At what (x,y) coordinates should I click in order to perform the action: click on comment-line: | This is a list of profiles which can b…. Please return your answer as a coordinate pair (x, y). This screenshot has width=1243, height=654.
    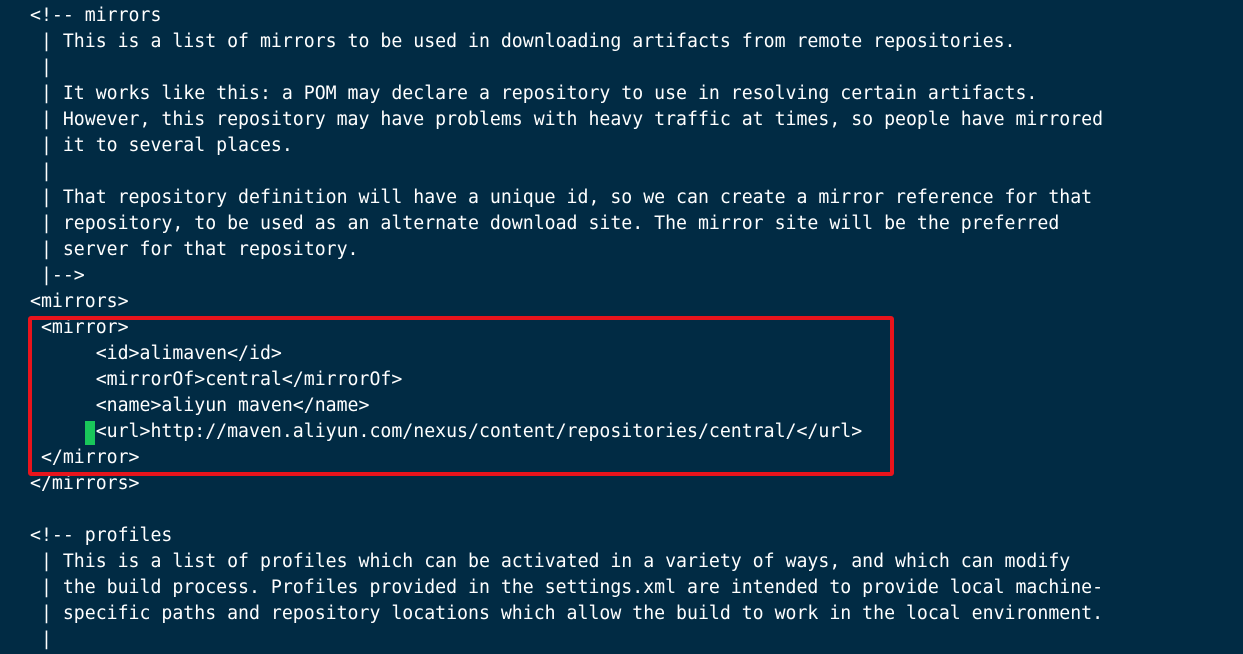
    Looking at the image, I should click on (550, 561).